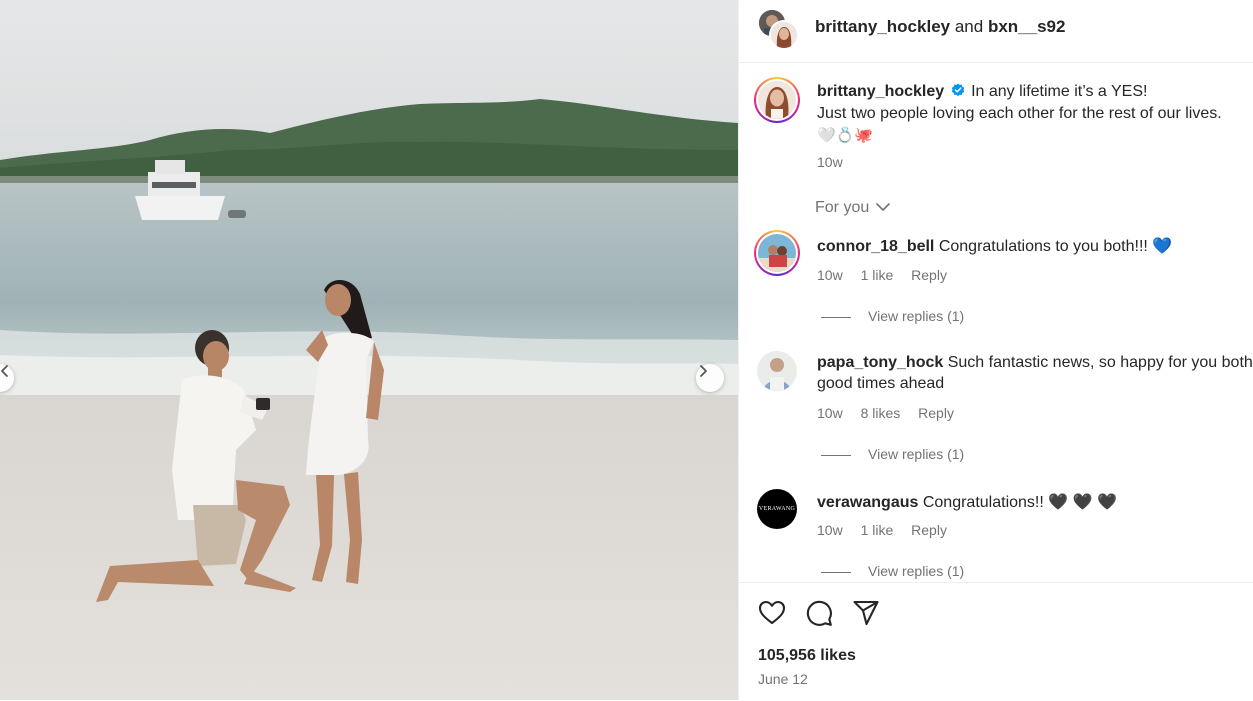  What do you see at coordinates (1019, 502) in the screenshot?
I see `comment-text: Congratulations!! 🖤 🖤 🖤` at bounding box center [1019, 502].